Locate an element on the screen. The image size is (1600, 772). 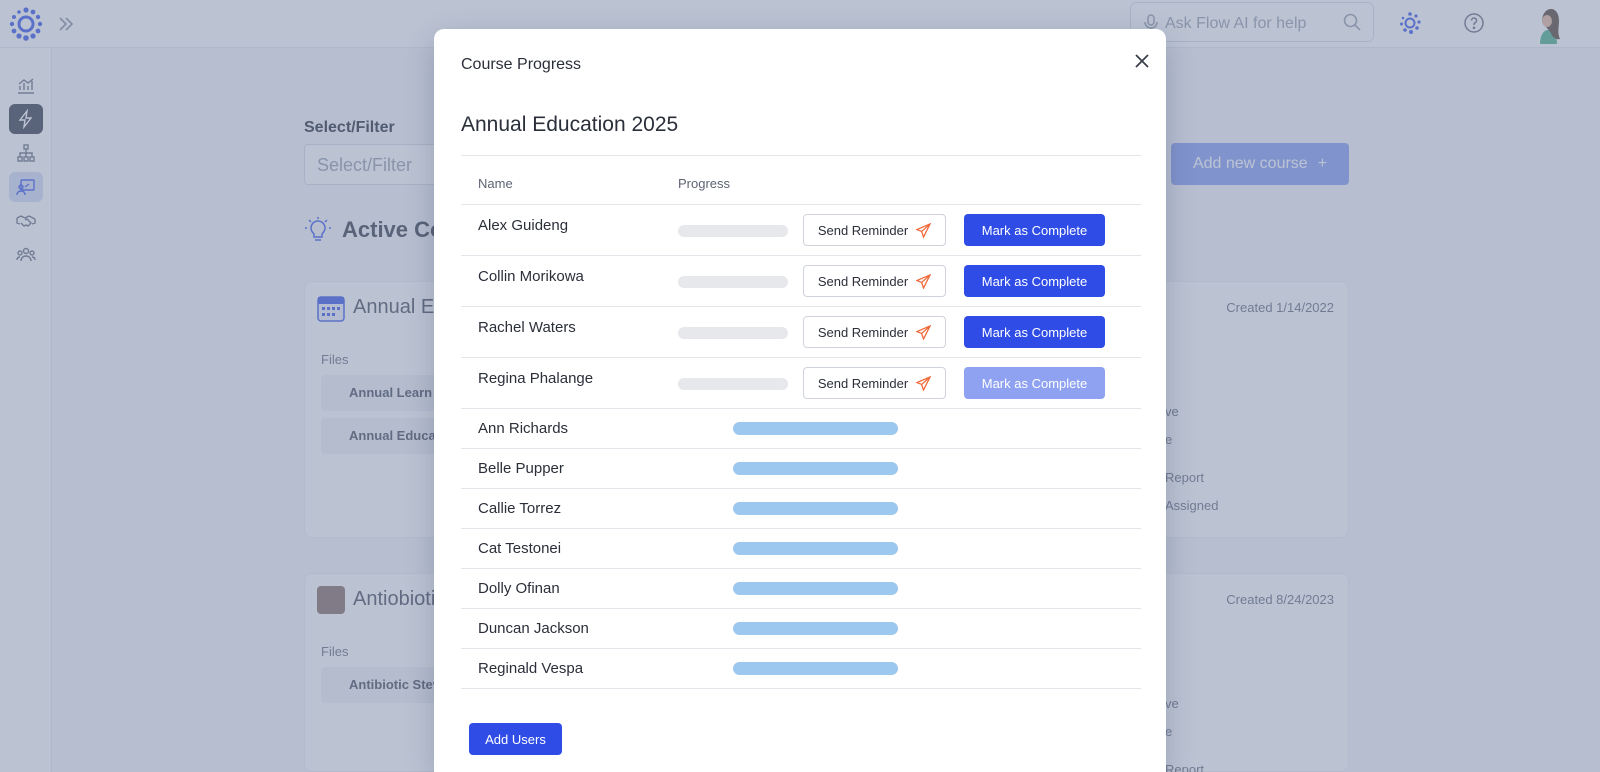
user-name: Ann Richards is located at coordinates (523, 428).